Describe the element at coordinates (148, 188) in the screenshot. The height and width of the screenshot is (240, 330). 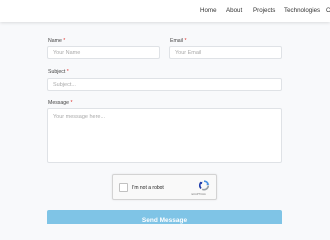
I see `recaptcha-label: I'm not a robot` at that location.